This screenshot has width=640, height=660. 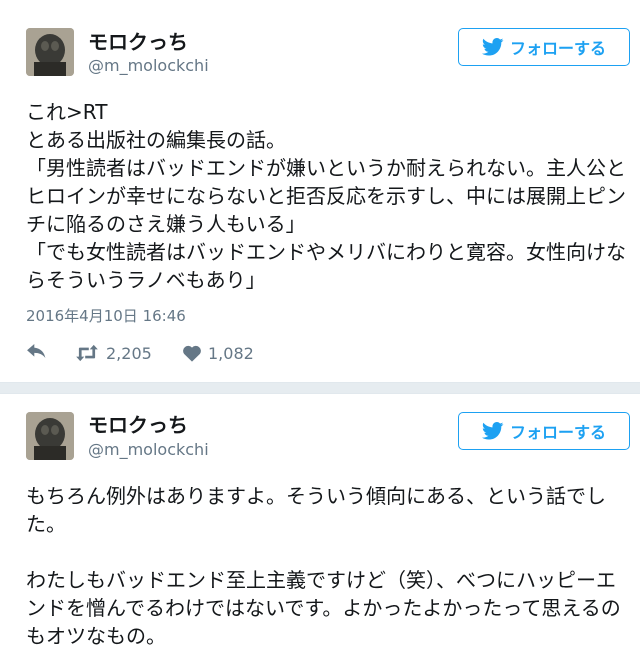 I want to click on tweet-actions: 2,205 1,082, so click(x=140, y=353).